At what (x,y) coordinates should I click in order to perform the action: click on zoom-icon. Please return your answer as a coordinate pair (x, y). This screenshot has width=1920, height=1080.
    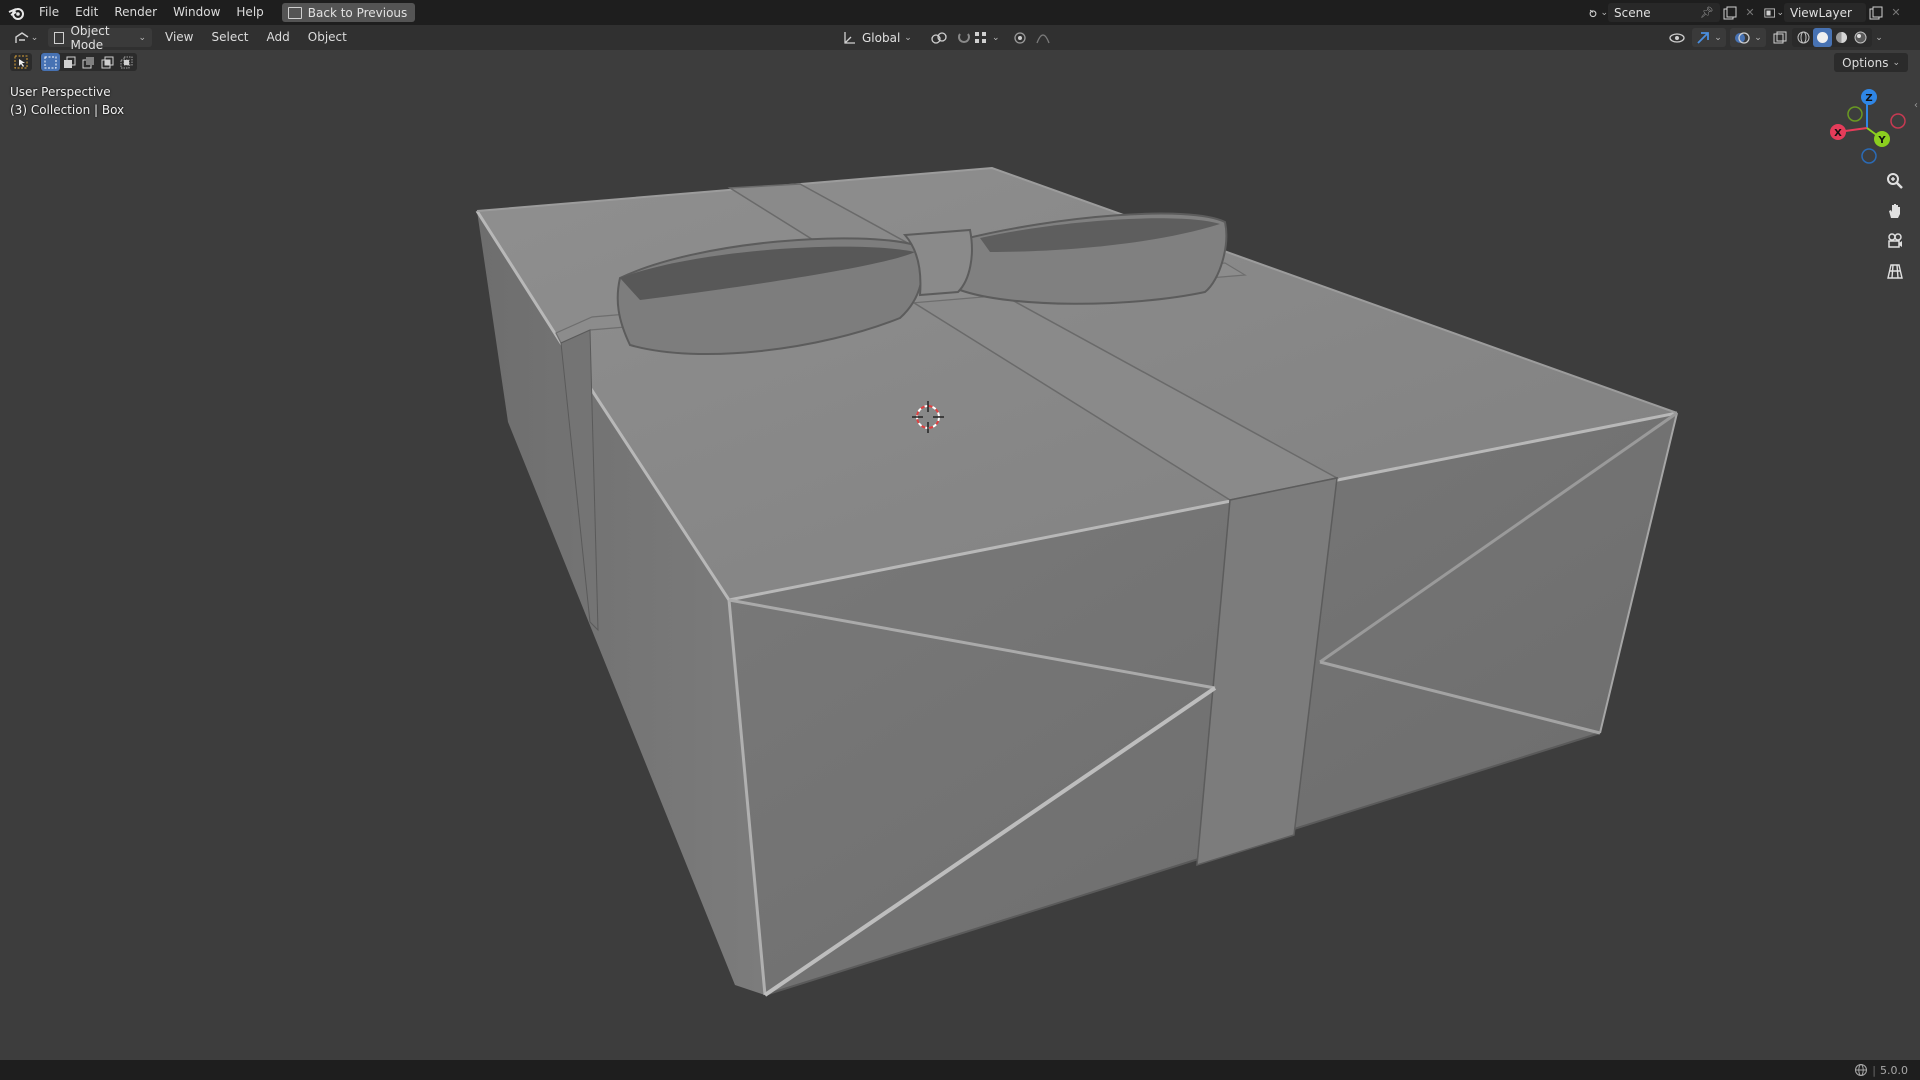
    Looking at the image, I should click on (1895, 181).